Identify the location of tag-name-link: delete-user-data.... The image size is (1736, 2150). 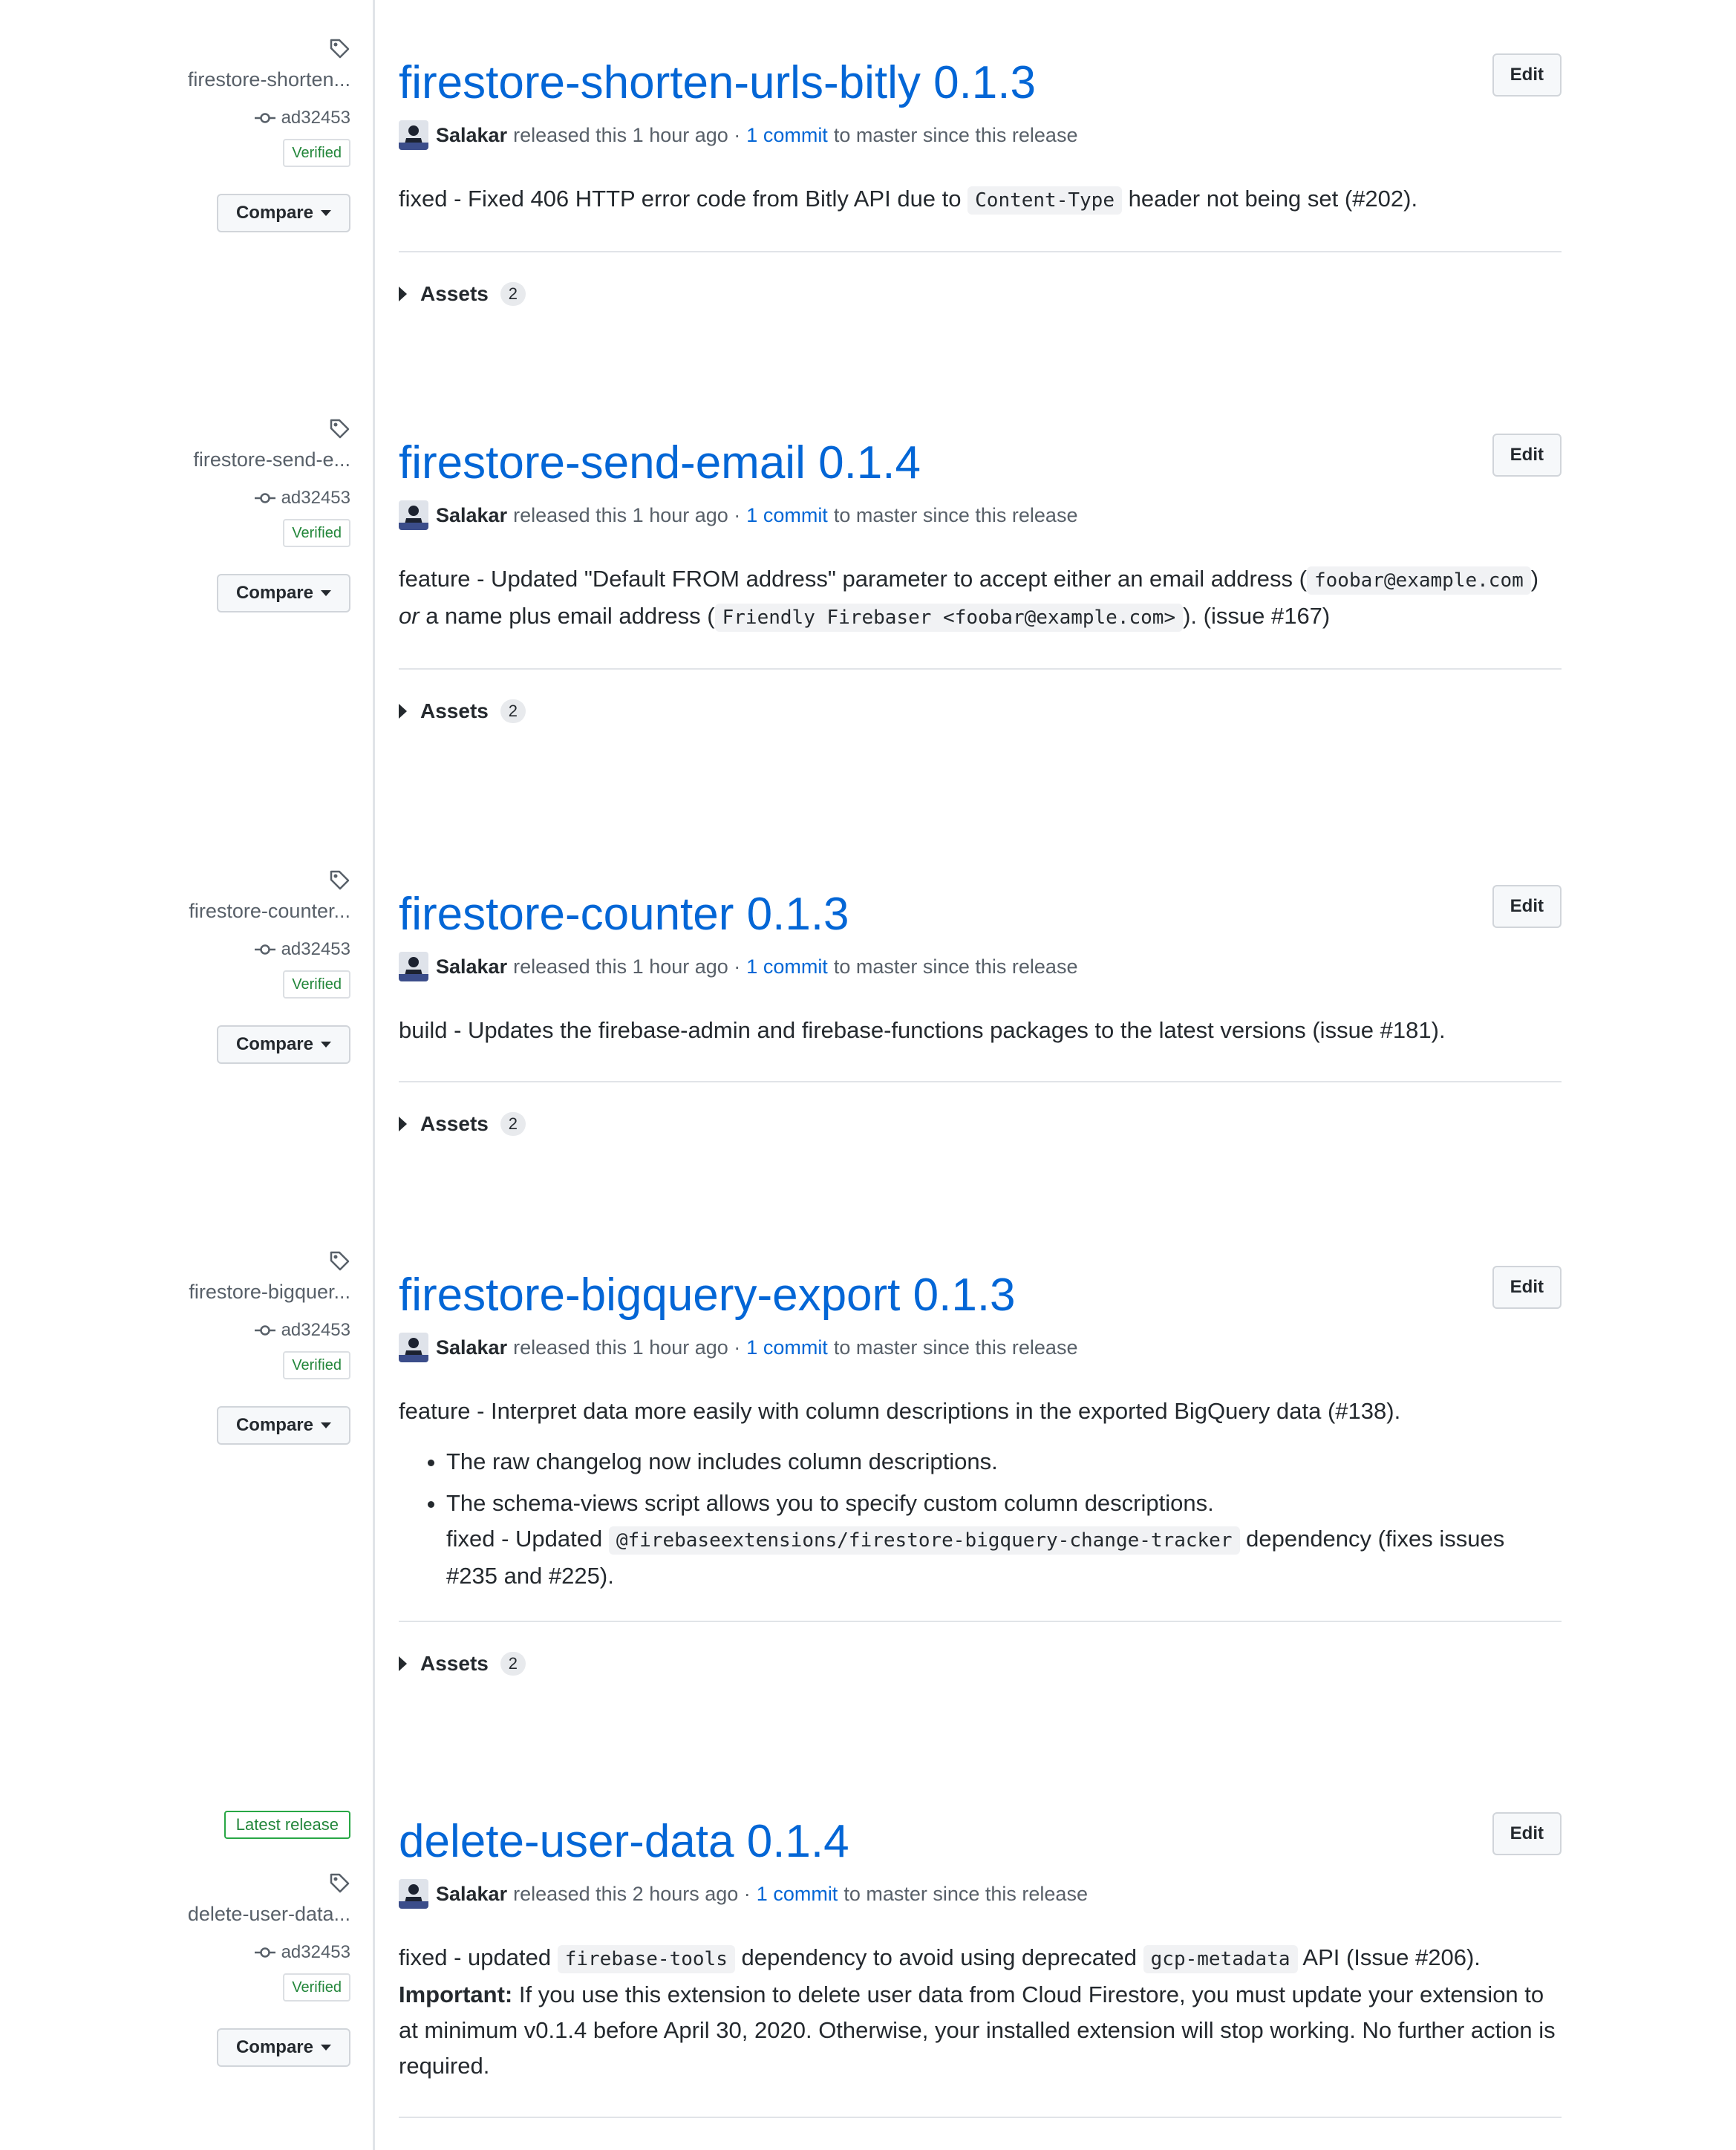
(231, 1914).